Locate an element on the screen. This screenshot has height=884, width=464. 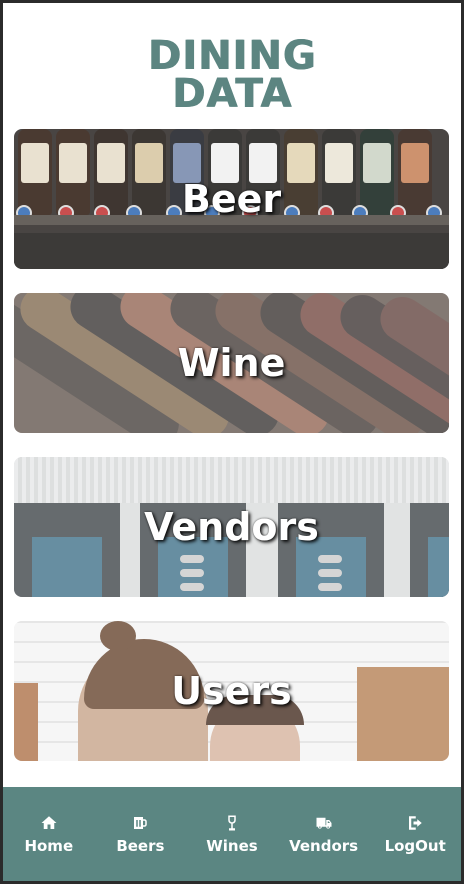
wine-card: Wine is located at coordinates (231, 363).